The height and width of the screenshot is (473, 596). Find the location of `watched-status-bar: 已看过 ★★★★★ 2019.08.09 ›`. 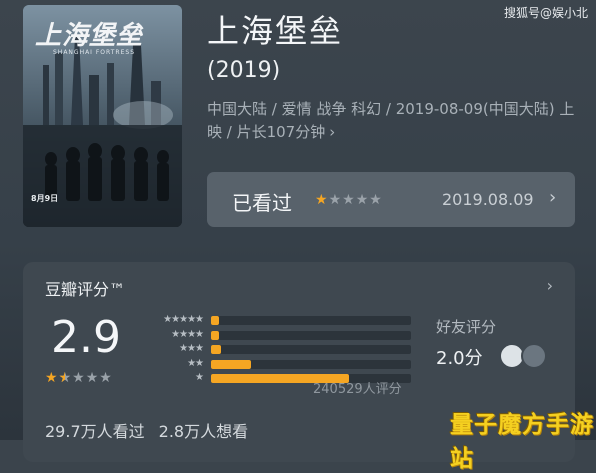

watched-status-bar: 已看过 ★★★★★ 2019.08.09 › is located at coordinates (391, 199).